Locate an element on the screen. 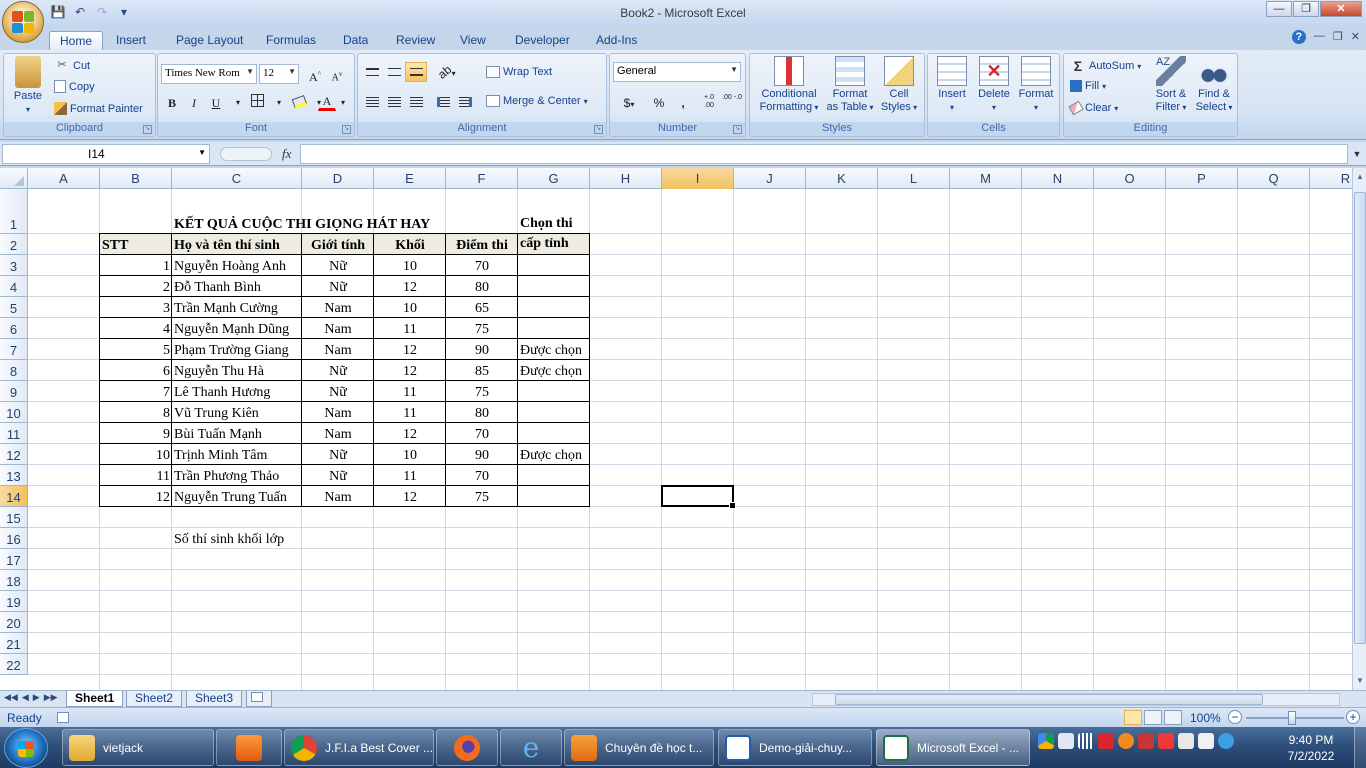 The height and width of the screenshot is (768, 1366). flag-icon is located at coordinates (1206, 741).